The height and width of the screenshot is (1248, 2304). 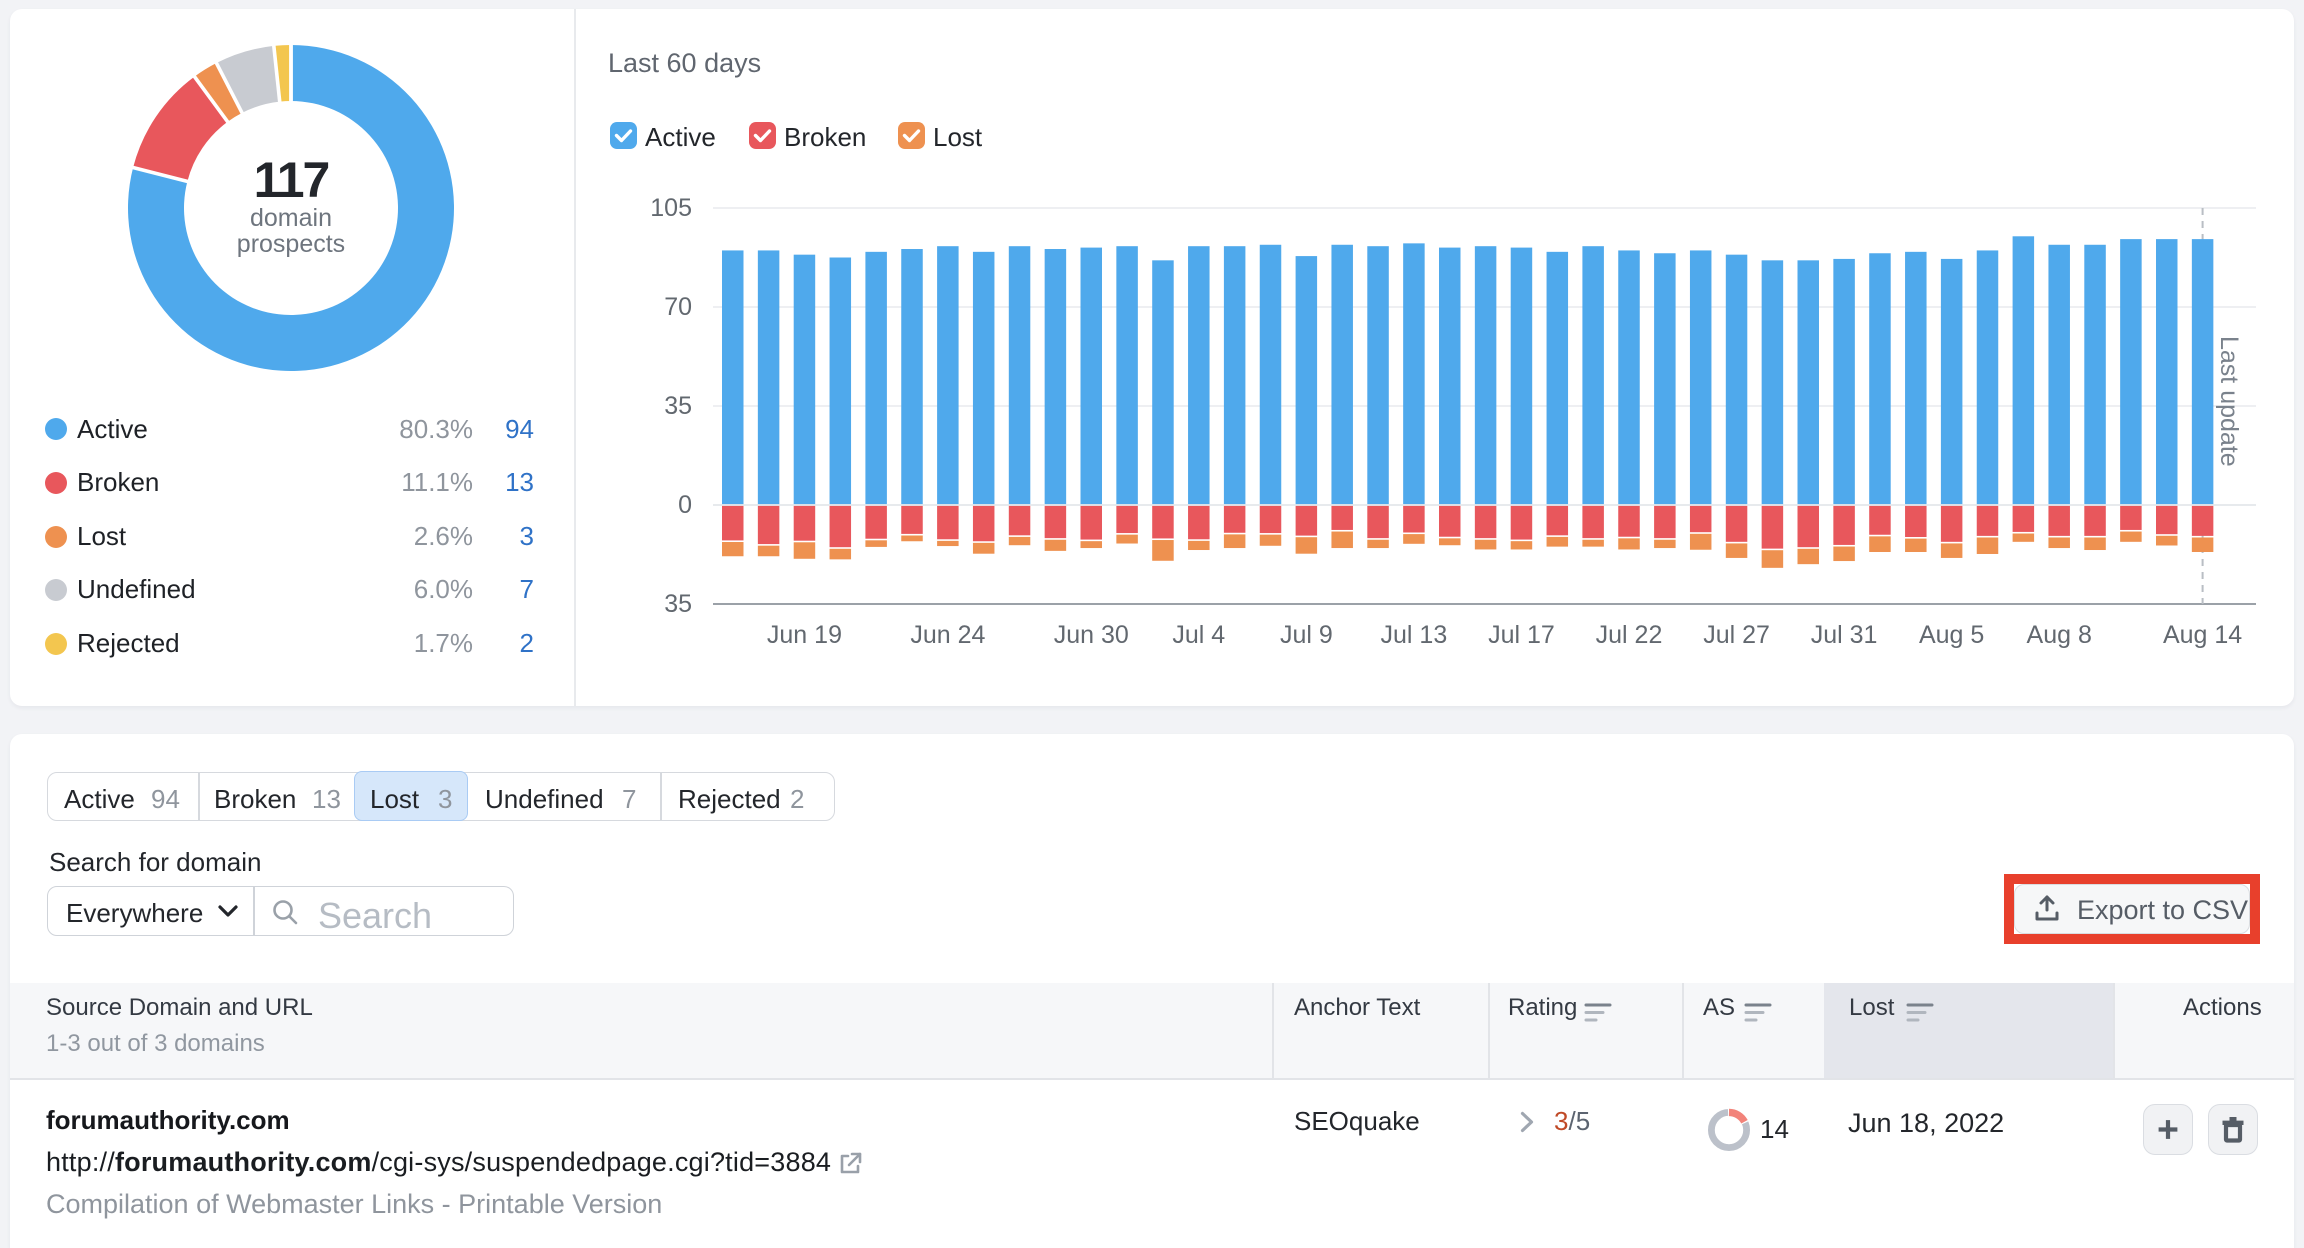 What do you see at coordinates (947, 635) in the screenshot?
I see `svg-text: Jun 24` at bounding box center [947, 635].